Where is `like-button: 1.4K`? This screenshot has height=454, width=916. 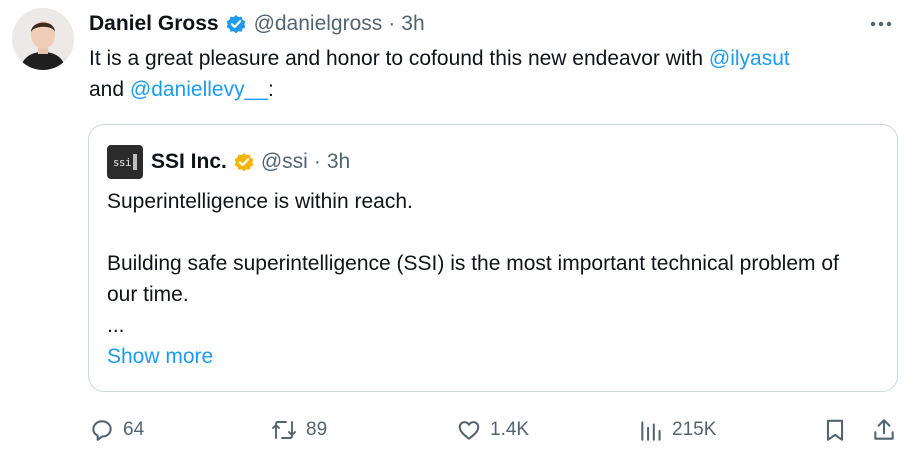
like-button: 1.4K is located at coordinates (492, 430).